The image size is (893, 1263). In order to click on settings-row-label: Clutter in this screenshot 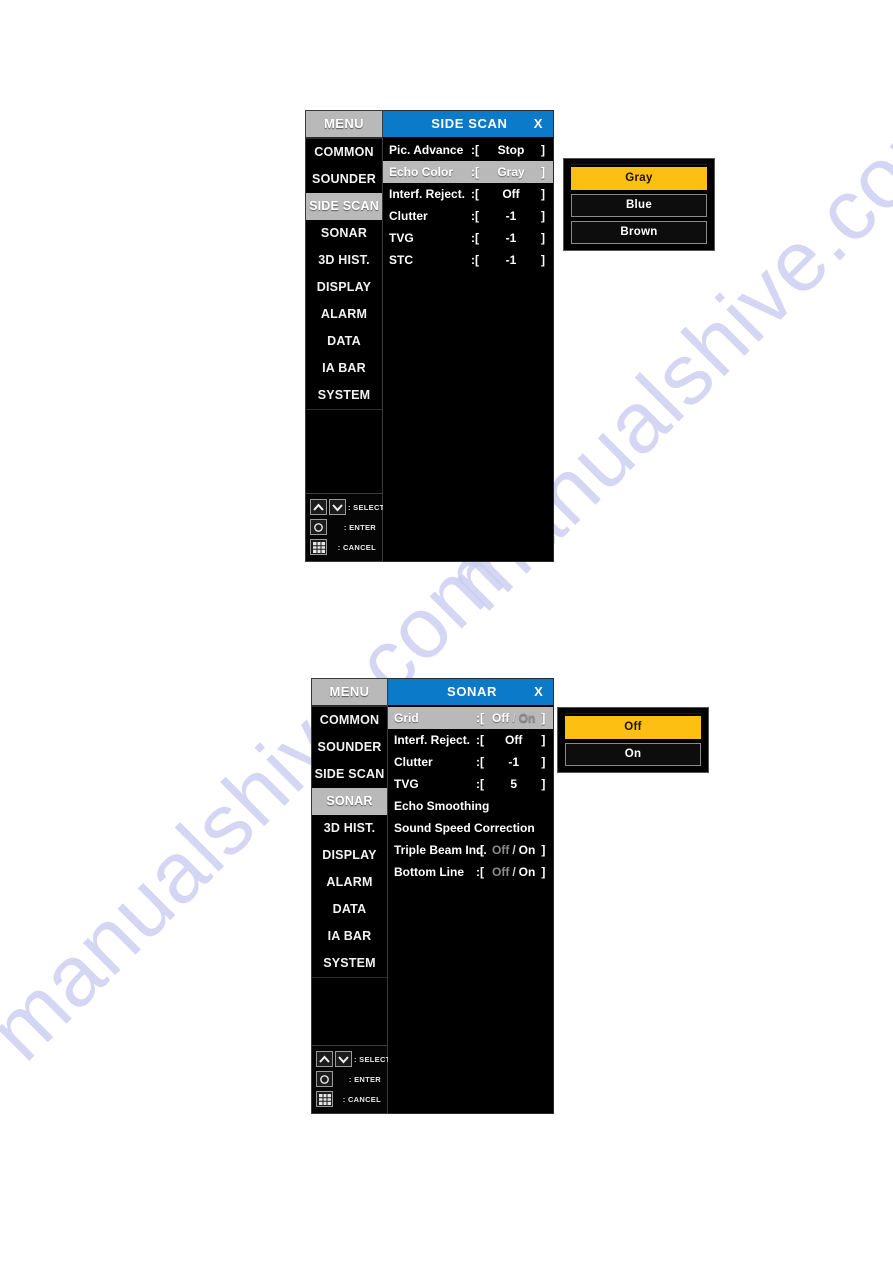, I will do `click(408, 216)`.